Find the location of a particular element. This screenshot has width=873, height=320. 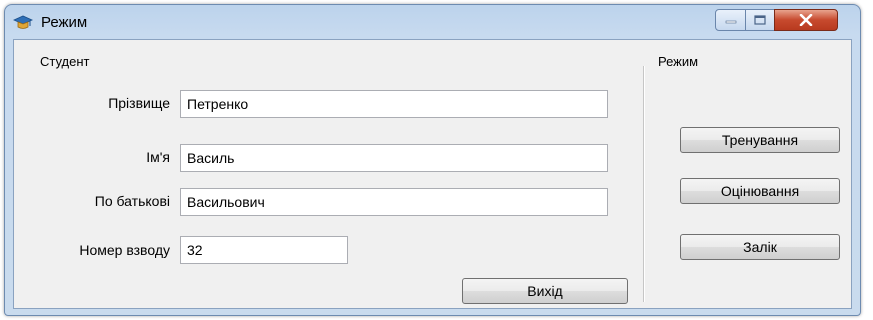

maximize-button is located at coordinates (760, 20).